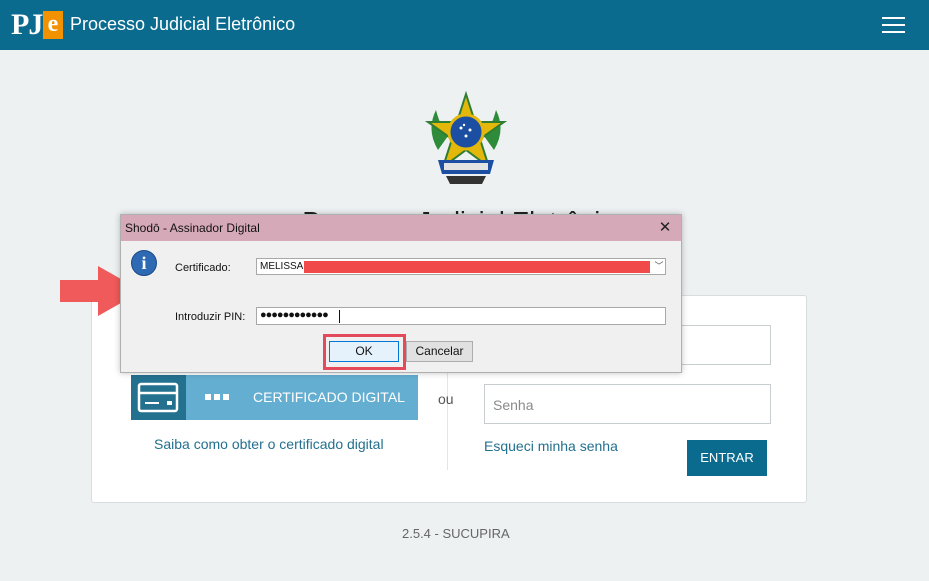 The image size is (929, 581). Describe the element at coordinates (192, 228) in the screenshot. I see `dialog-title: Shodō - Assinador Digital` at that location.